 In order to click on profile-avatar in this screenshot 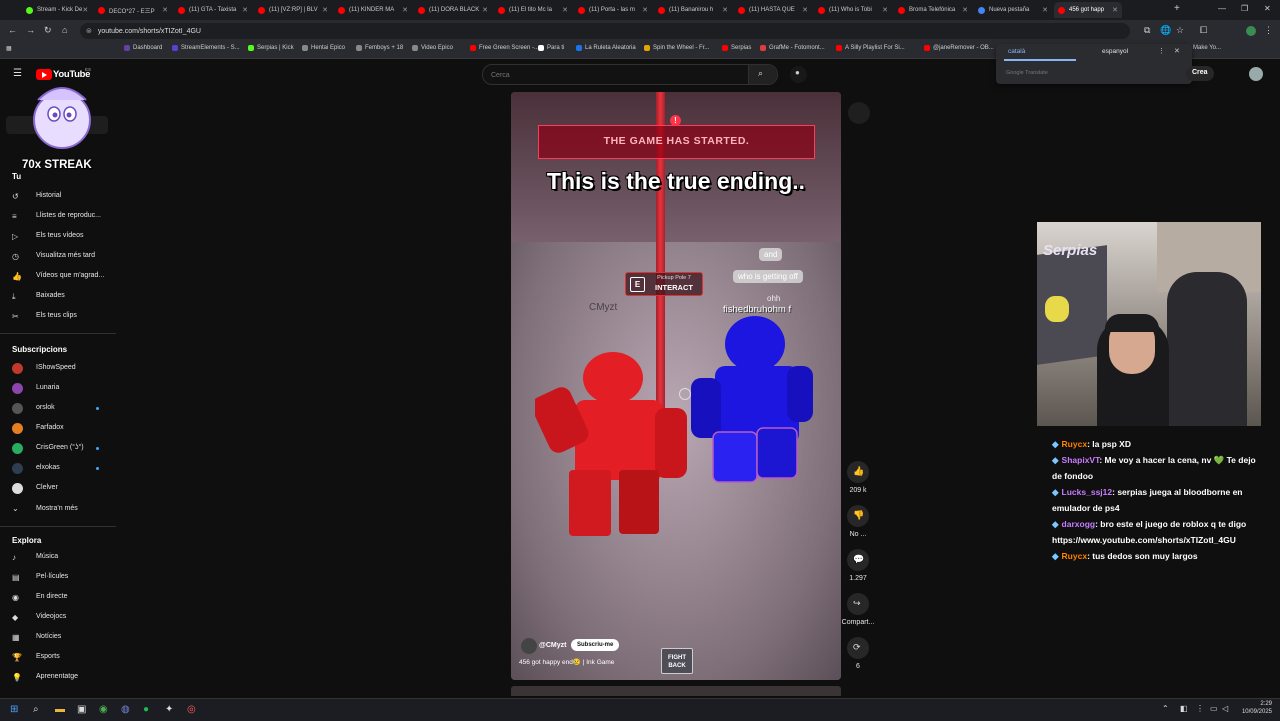, I will do `click(1251, 31)`.